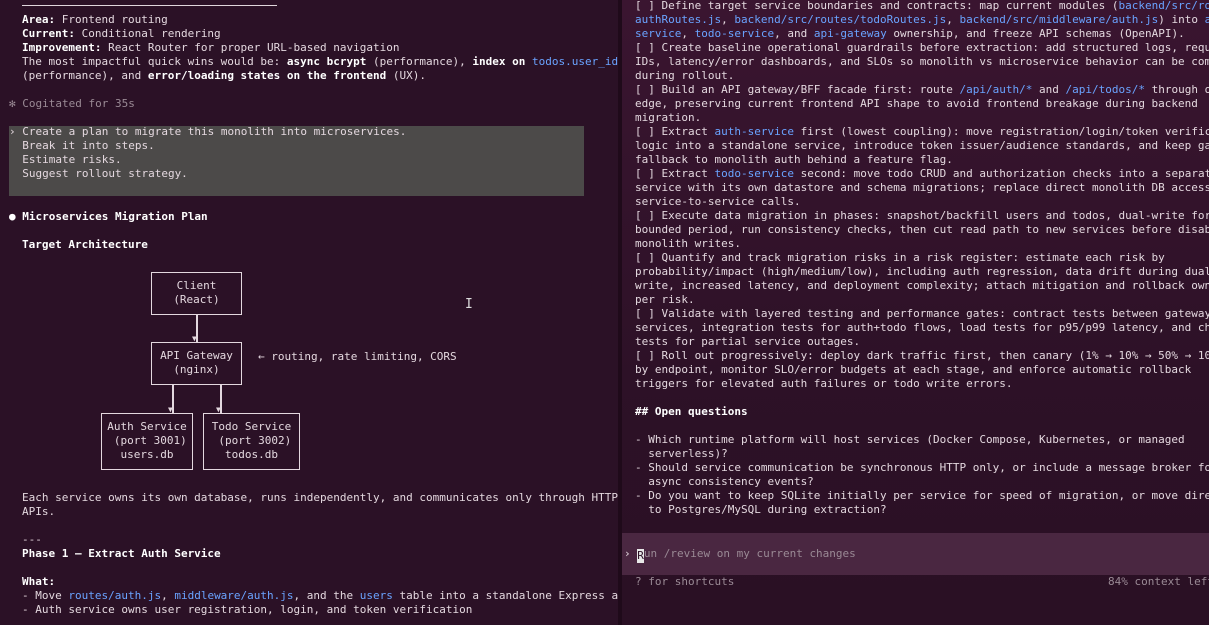 Image resolution: width=1209 pixels, height=625 pixels. I want to click on text-segment: through one, so click(1180, 89).